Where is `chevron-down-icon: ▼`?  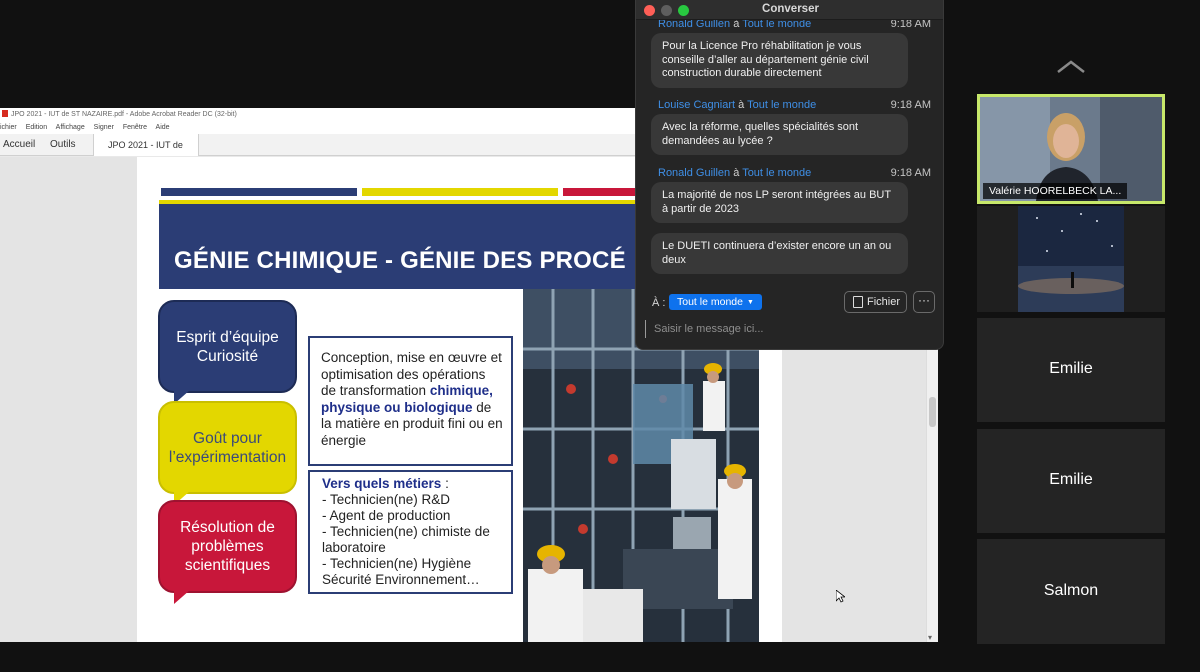 chevron-down-icon: ▼ is located at coordinates (750, 302).